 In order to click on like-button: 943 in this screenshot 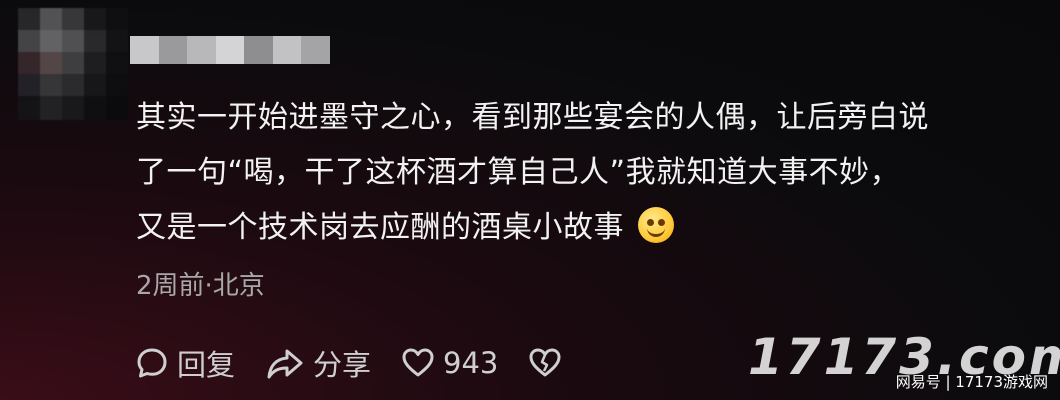, I will do `click(449, 363)`.